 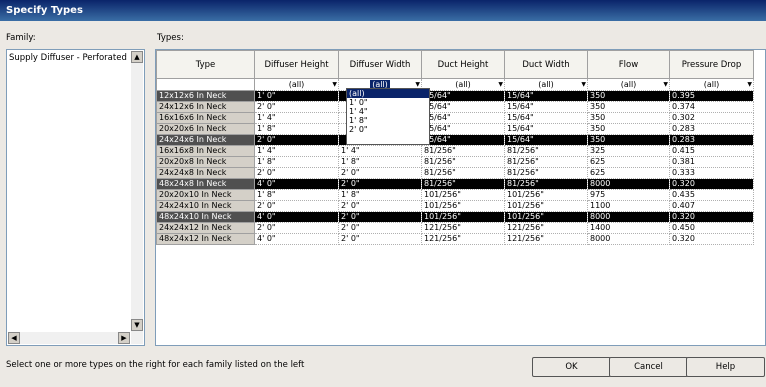 What do you see at coordinates (711, 118) in the screenshot?
I see `cell-pressure-drop: 0.302` at bounding box center [711, 118].